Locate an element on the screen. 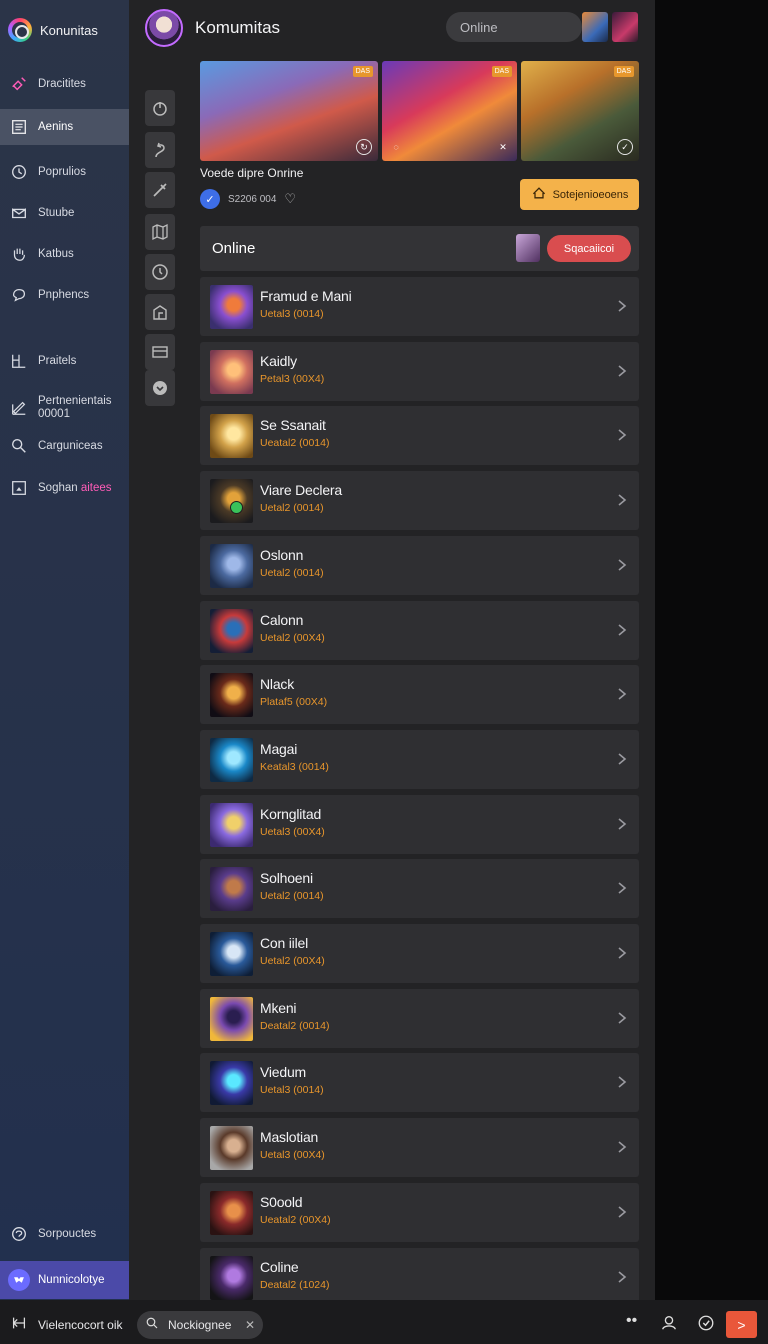 The height and width of the screenshot is (1344, 768). check-icon: ✓ is located at coordinates (625, 147).